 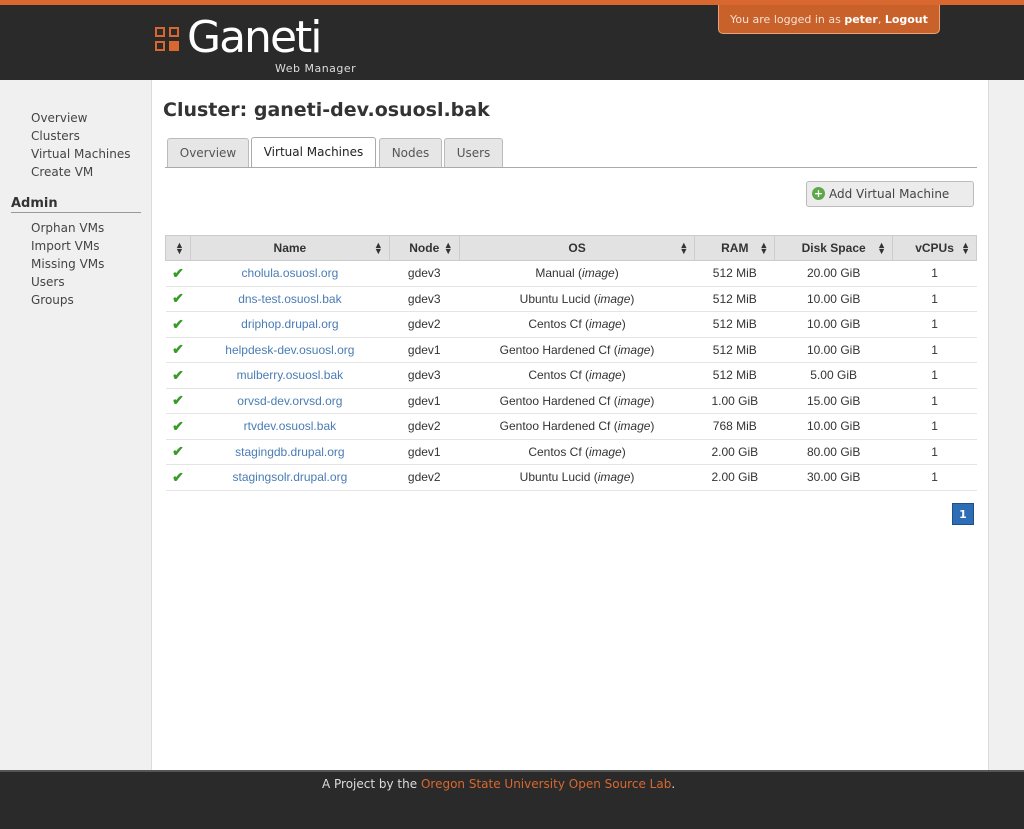 I want to click on column-header-ram: RAM ▲ ▼, so click(x=735, y=248).